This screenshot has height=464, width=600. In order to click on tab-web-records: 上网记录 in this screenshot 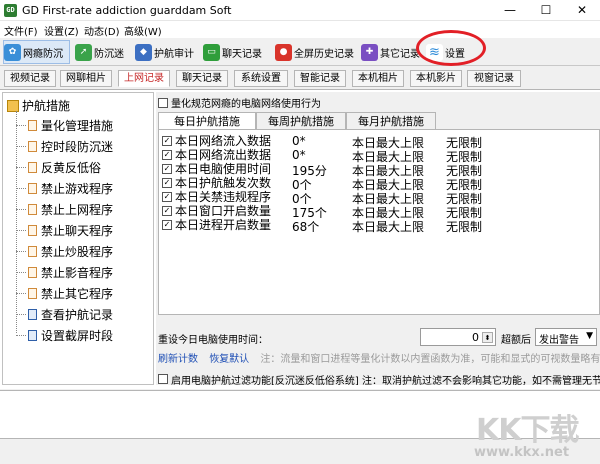, I will do `click(144, 78)`.